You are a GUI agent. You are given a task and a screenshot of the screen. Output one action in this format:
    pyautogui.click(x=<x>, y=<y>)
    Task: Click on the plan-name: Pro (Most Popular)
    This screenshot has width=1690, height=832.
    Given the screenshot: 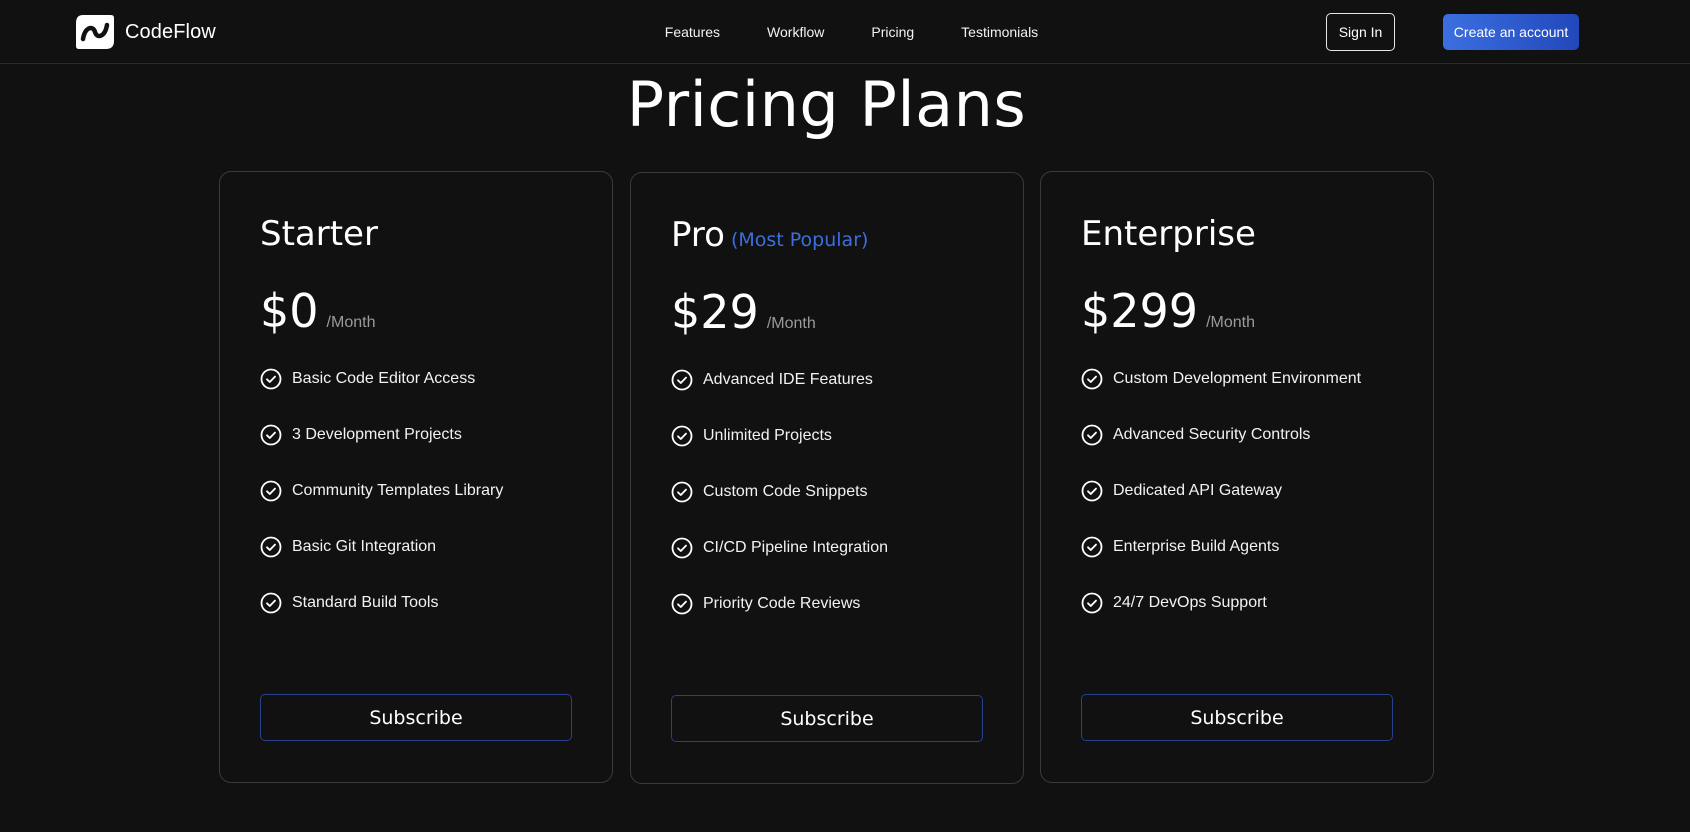 What is the action you would take?
    pyautogui.click(x=769, y=235)
    